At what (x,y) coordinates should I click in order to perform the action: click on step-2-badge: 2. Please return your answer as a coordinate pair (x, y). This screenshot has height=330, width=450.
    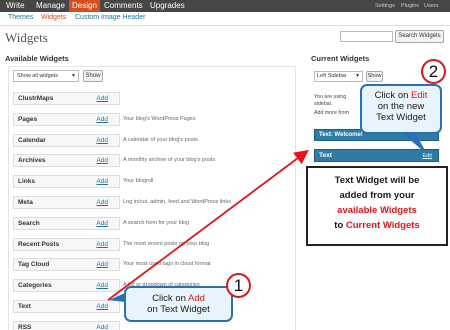
    Looking at the image, I should click on (433, 71).